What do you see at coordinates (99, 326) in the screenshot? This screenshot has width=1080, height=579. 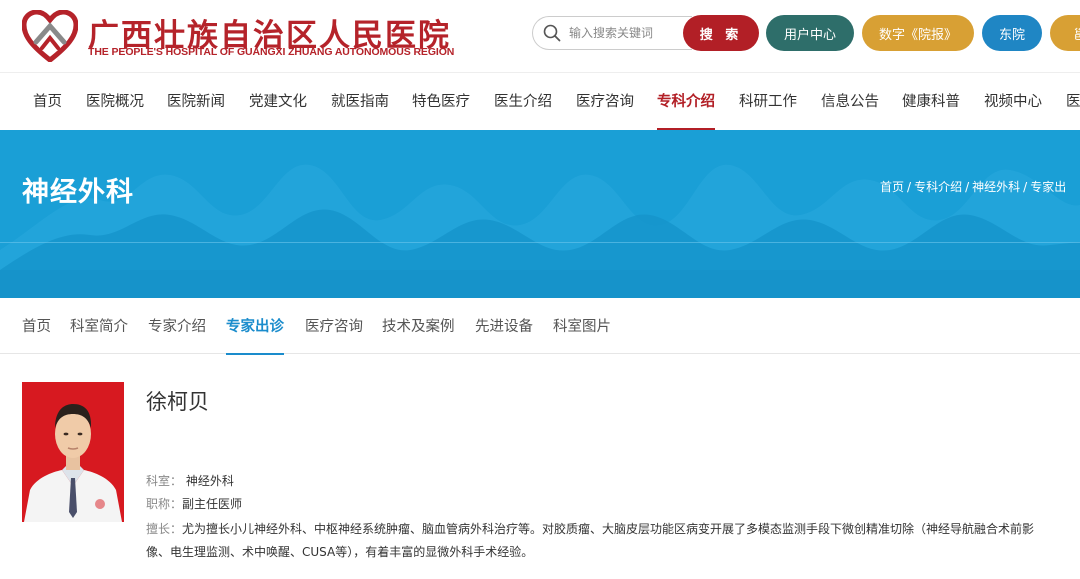 I see `subnav-item-dept-intro: 科室简介` at bounding box center [99, 326].